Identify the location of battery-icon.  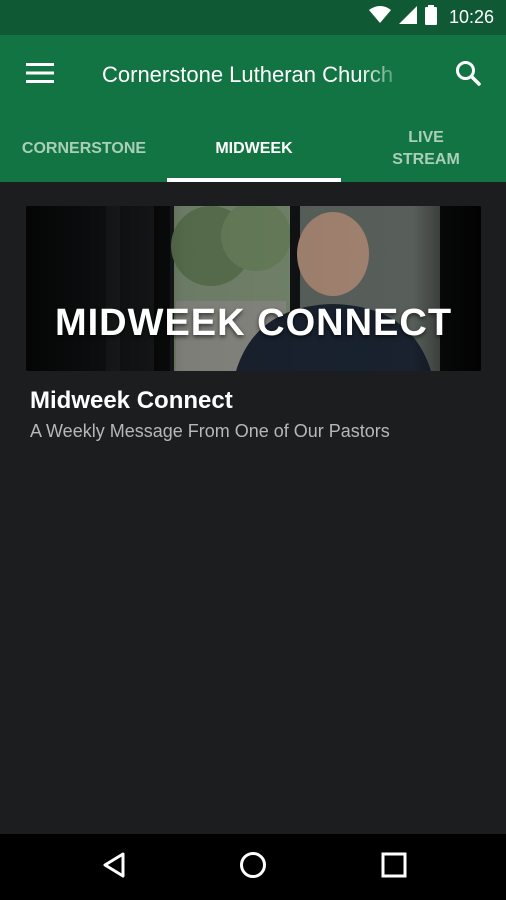
(430, 17).